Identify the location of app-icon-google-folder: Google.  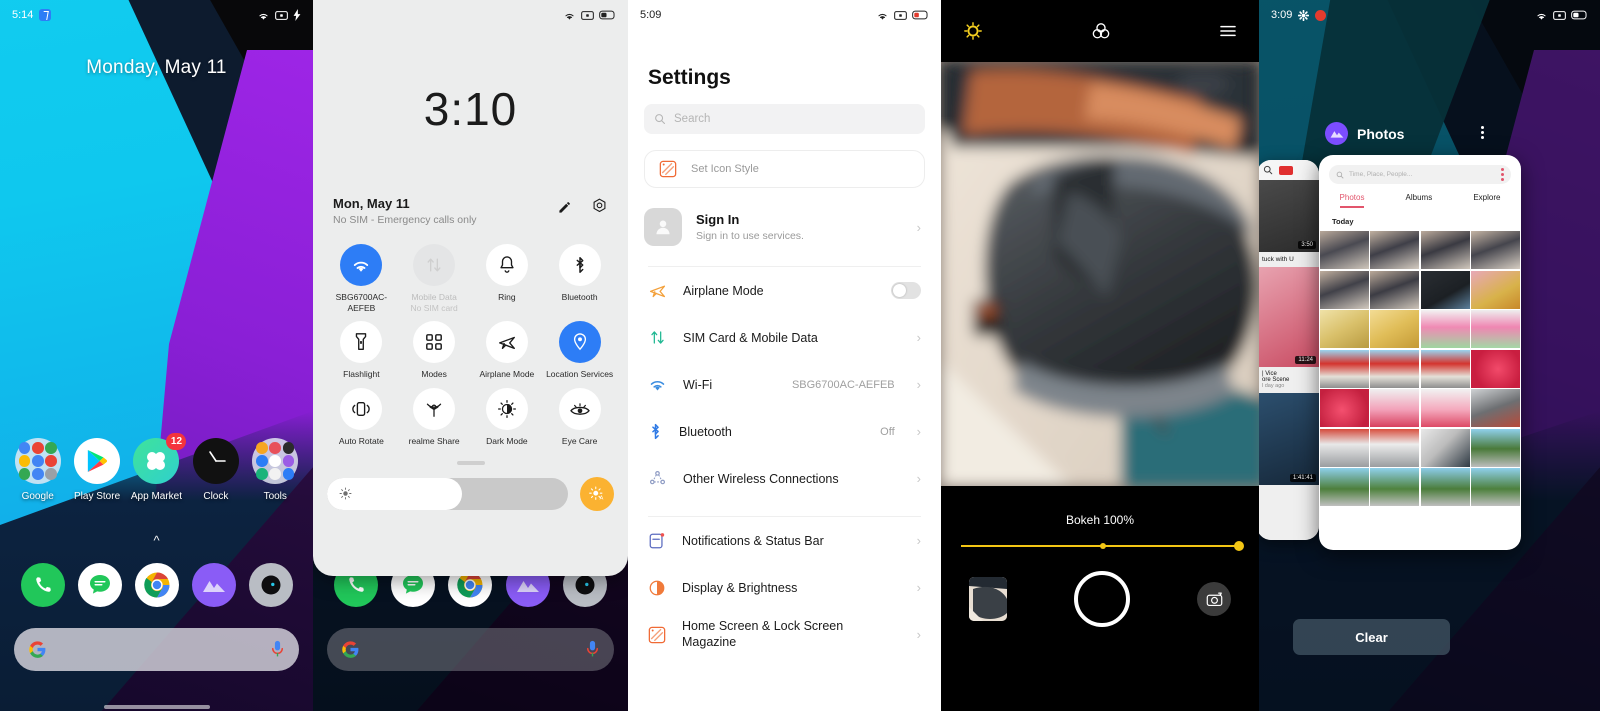
(38, 470).